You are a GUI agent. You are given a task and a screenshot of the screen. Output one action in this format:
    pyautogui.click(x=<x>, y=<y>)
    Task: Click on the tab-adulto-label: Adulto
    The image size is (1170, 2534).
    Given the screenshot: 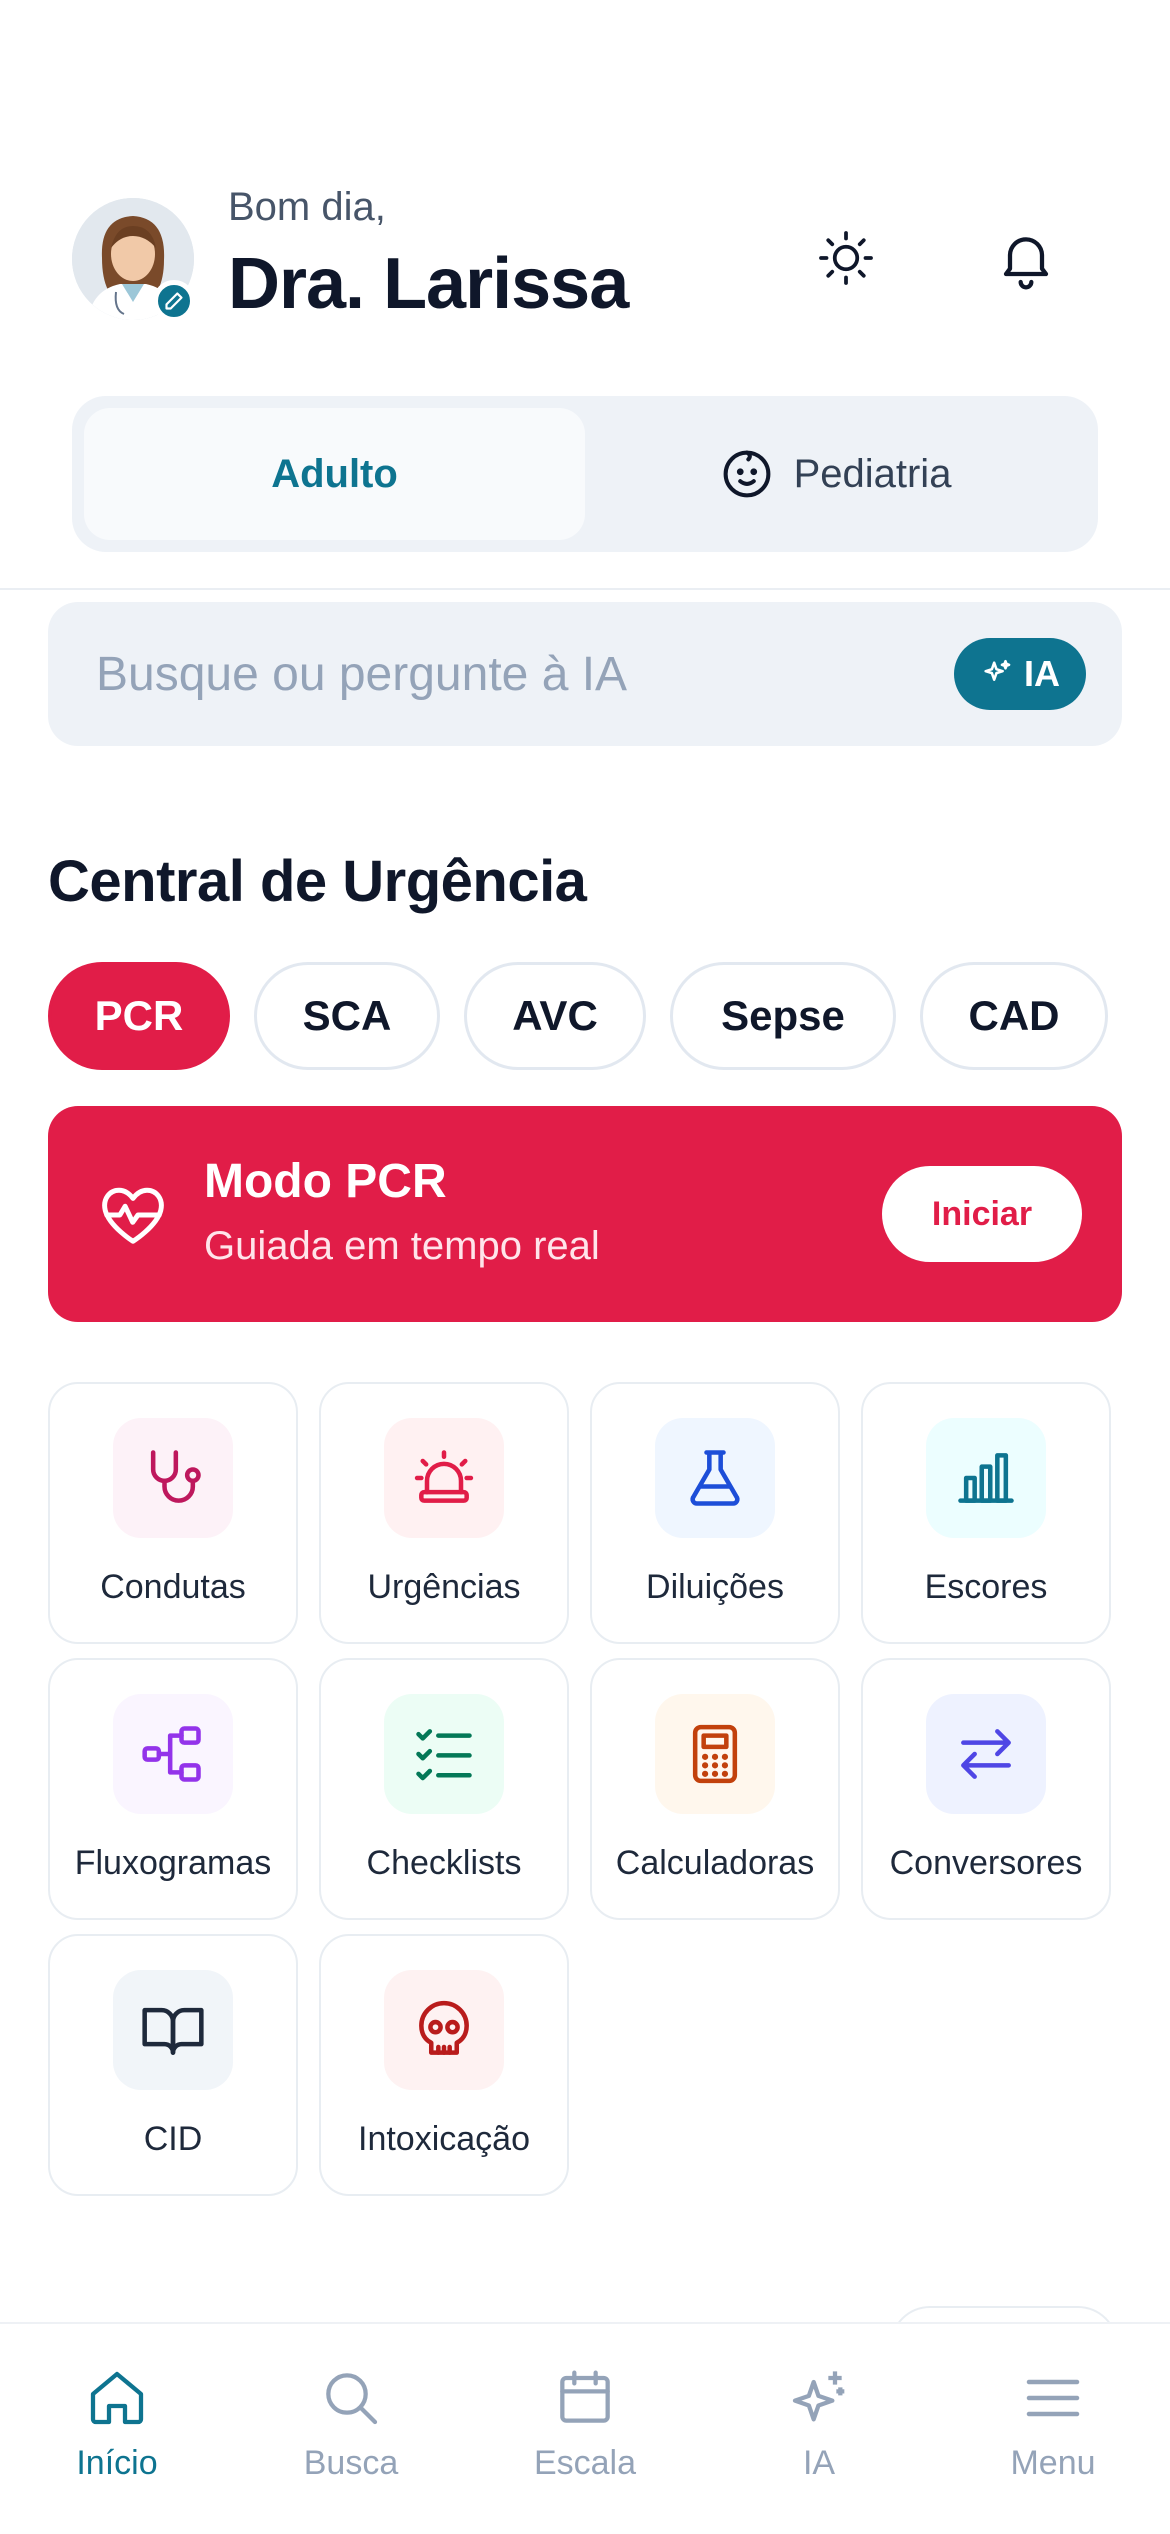 What is the action you would take?
    pyautogui.click(x=334, y=473)
    